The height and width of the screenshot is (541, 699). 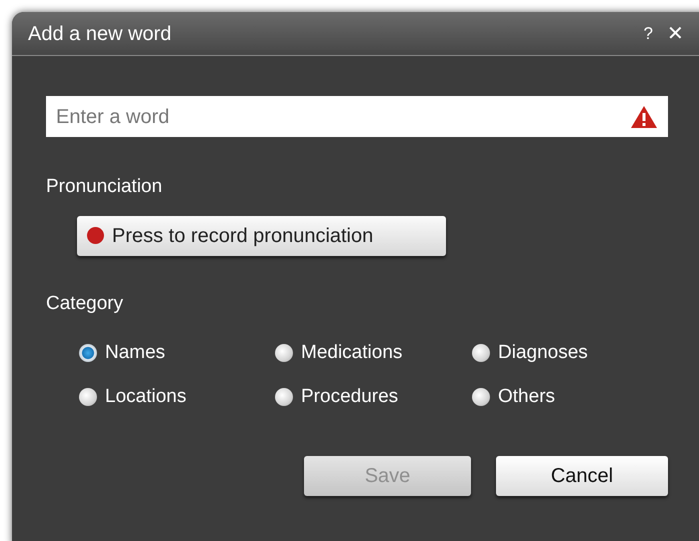 What do you see at coordinates (261, 236) in the screenshot?
I see `record-button: Press to record pronunciation` at bounding box center [261, 236].